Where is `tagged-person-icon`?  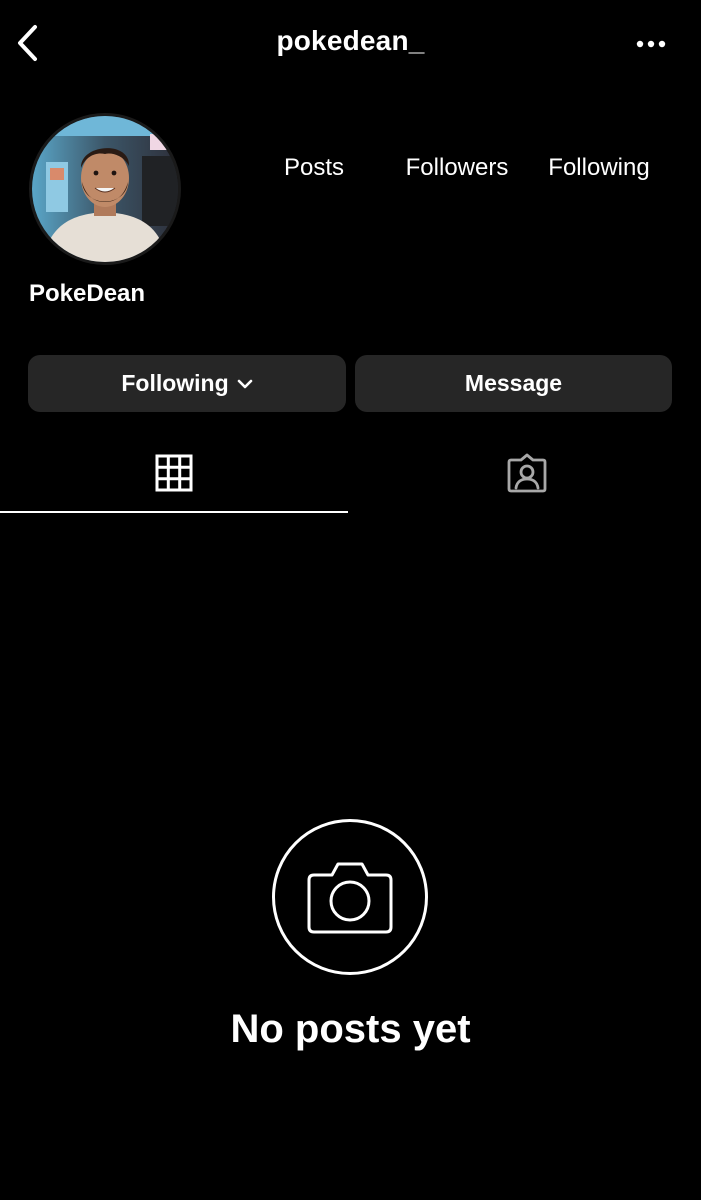
tagged-person-icon is located at coordinates (526, 473).